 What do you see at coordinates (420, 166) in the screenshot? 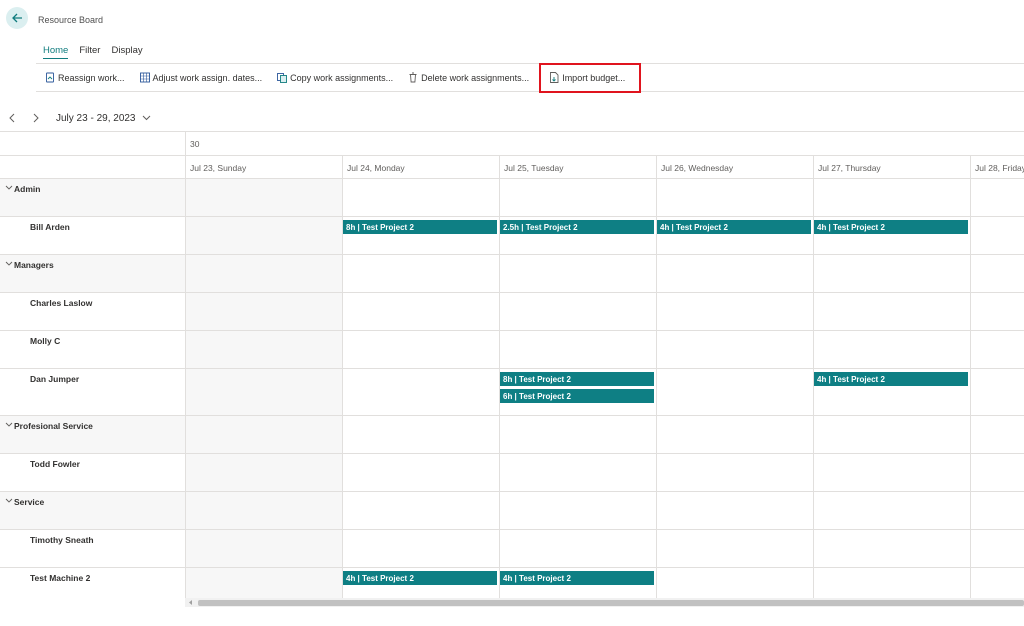
I see `day-header: Jul 24, Monday` at bounding box center [420, 166].